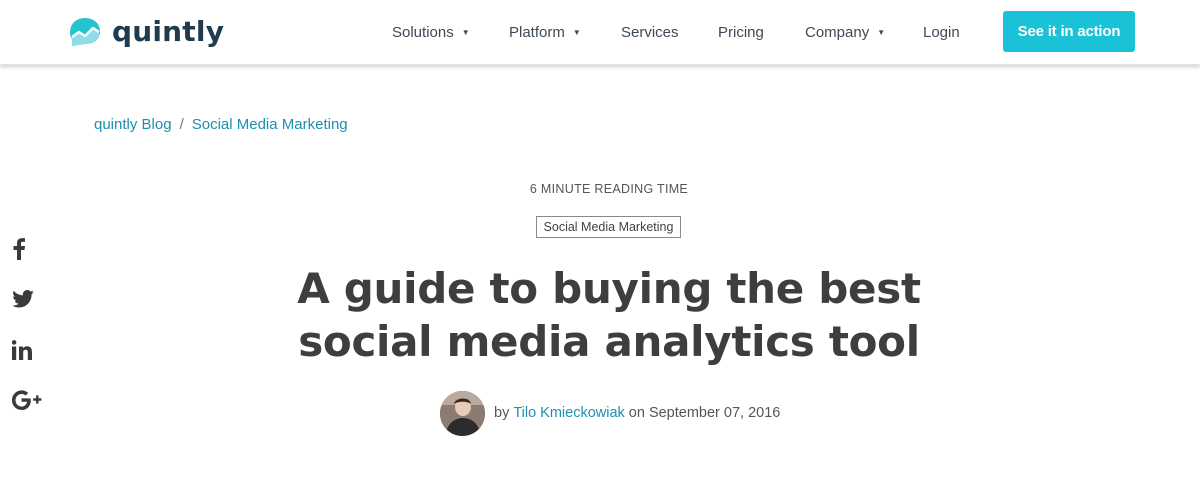 The height and width of the screenshot is (489, 1200). What do you see at coordinates (168, 31) in the screenshot?
I see `logo-text: quintly` at bounding box center [168, 31].